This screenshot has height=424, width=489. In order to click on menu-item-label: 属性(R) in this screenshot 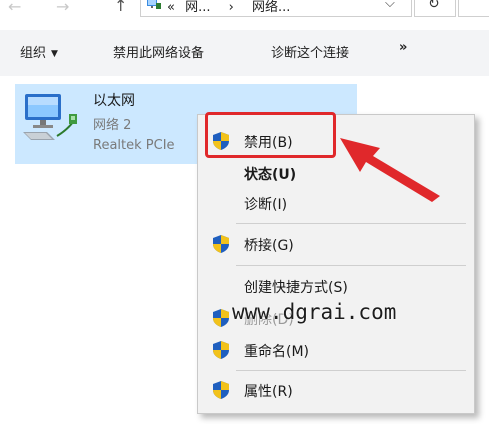, I will do `click(268, 392)`.